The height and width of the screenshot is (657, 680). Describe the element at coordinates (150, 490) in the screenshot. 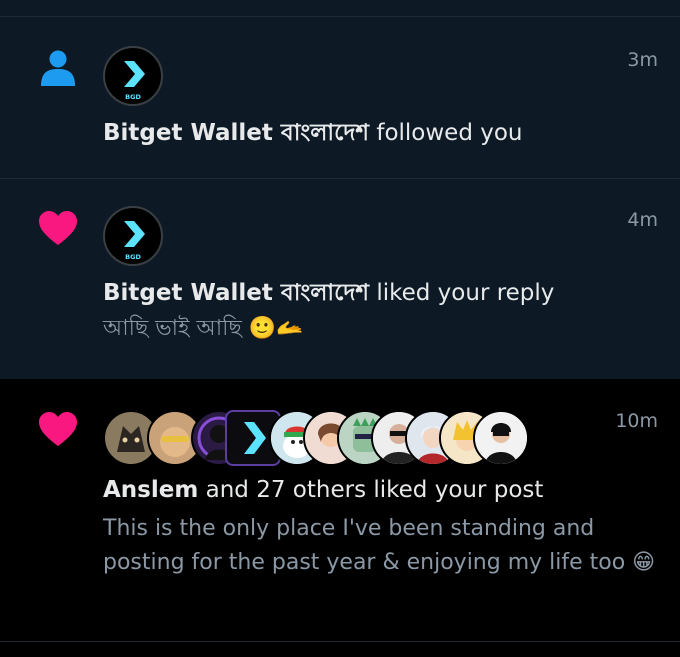

I see `actor-name: Anslem` at that location.